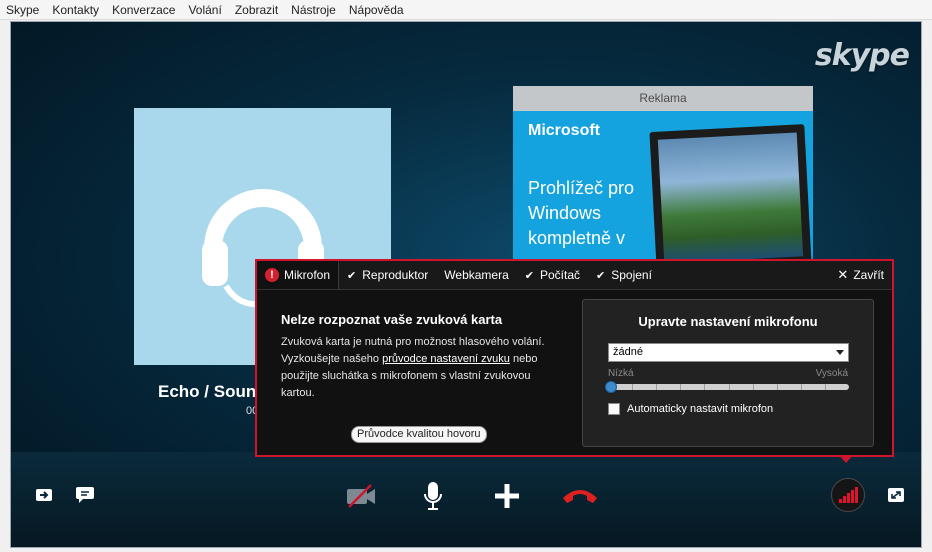 The height and width of the screenshot is (552, 932). I want to click on share-screen-button, so click(44, 495).